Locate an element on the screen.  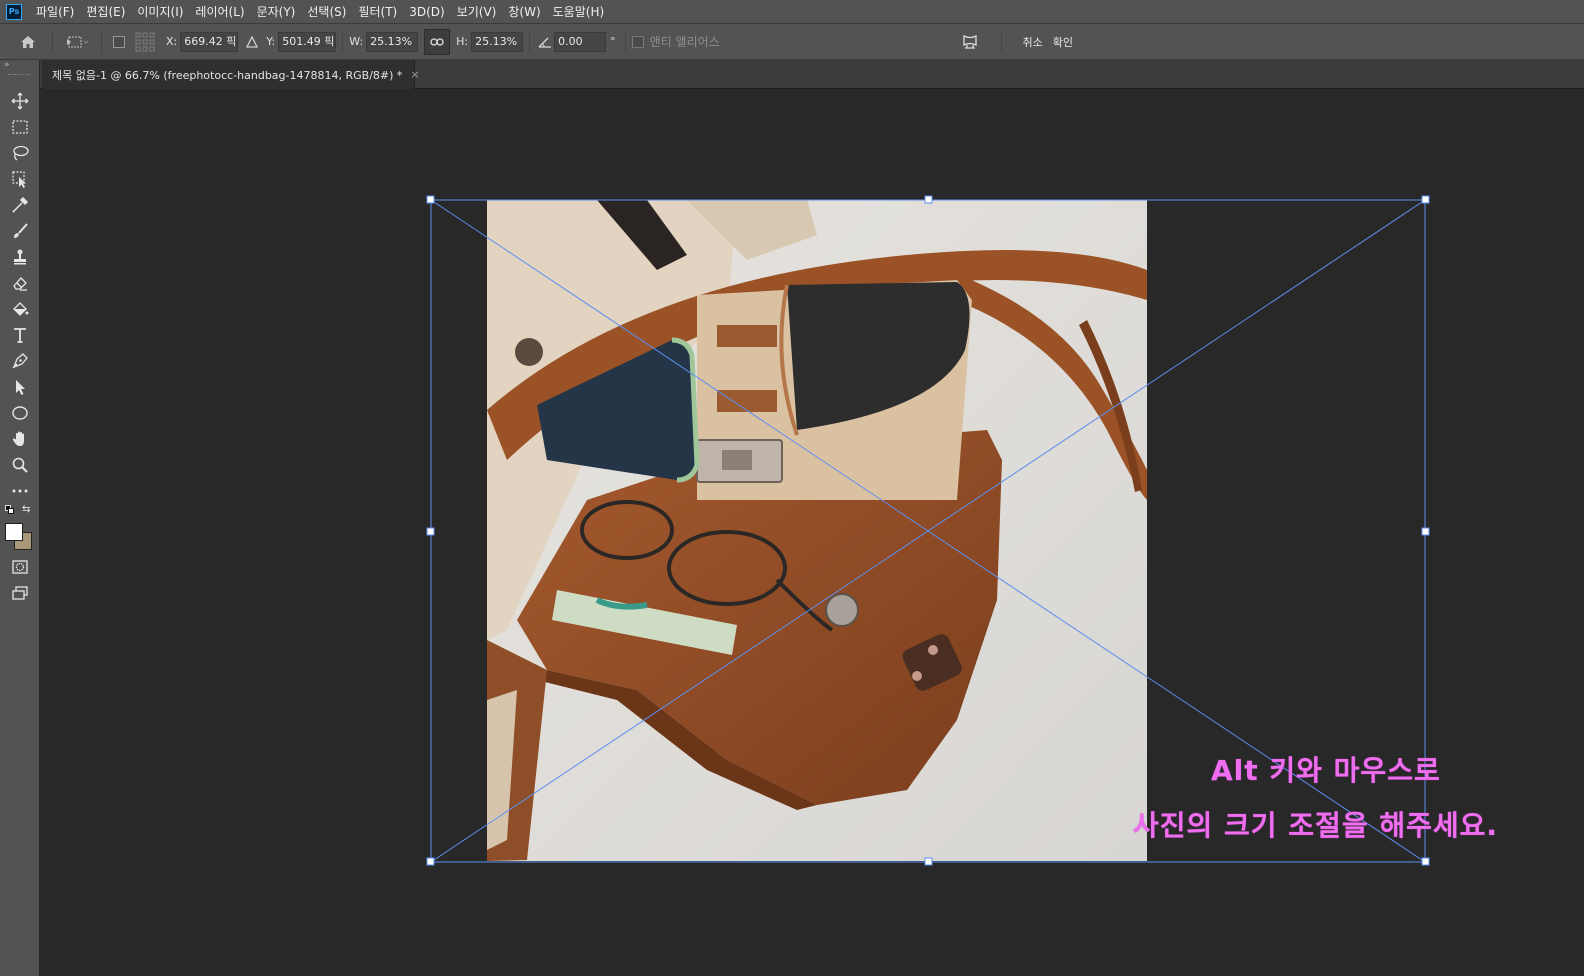
quick-mask-icon is located at coordinates (20, 567).